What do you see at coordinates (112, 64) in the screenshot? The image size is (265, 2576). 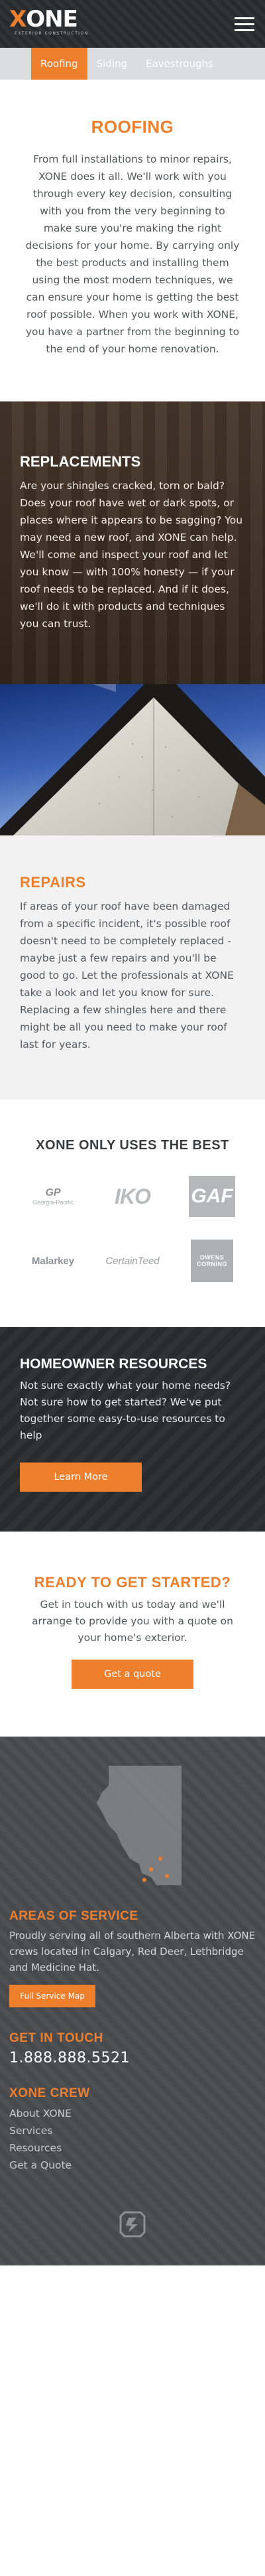 I see `subnav-item-siding: Siding` at bounding box center [112, 64].